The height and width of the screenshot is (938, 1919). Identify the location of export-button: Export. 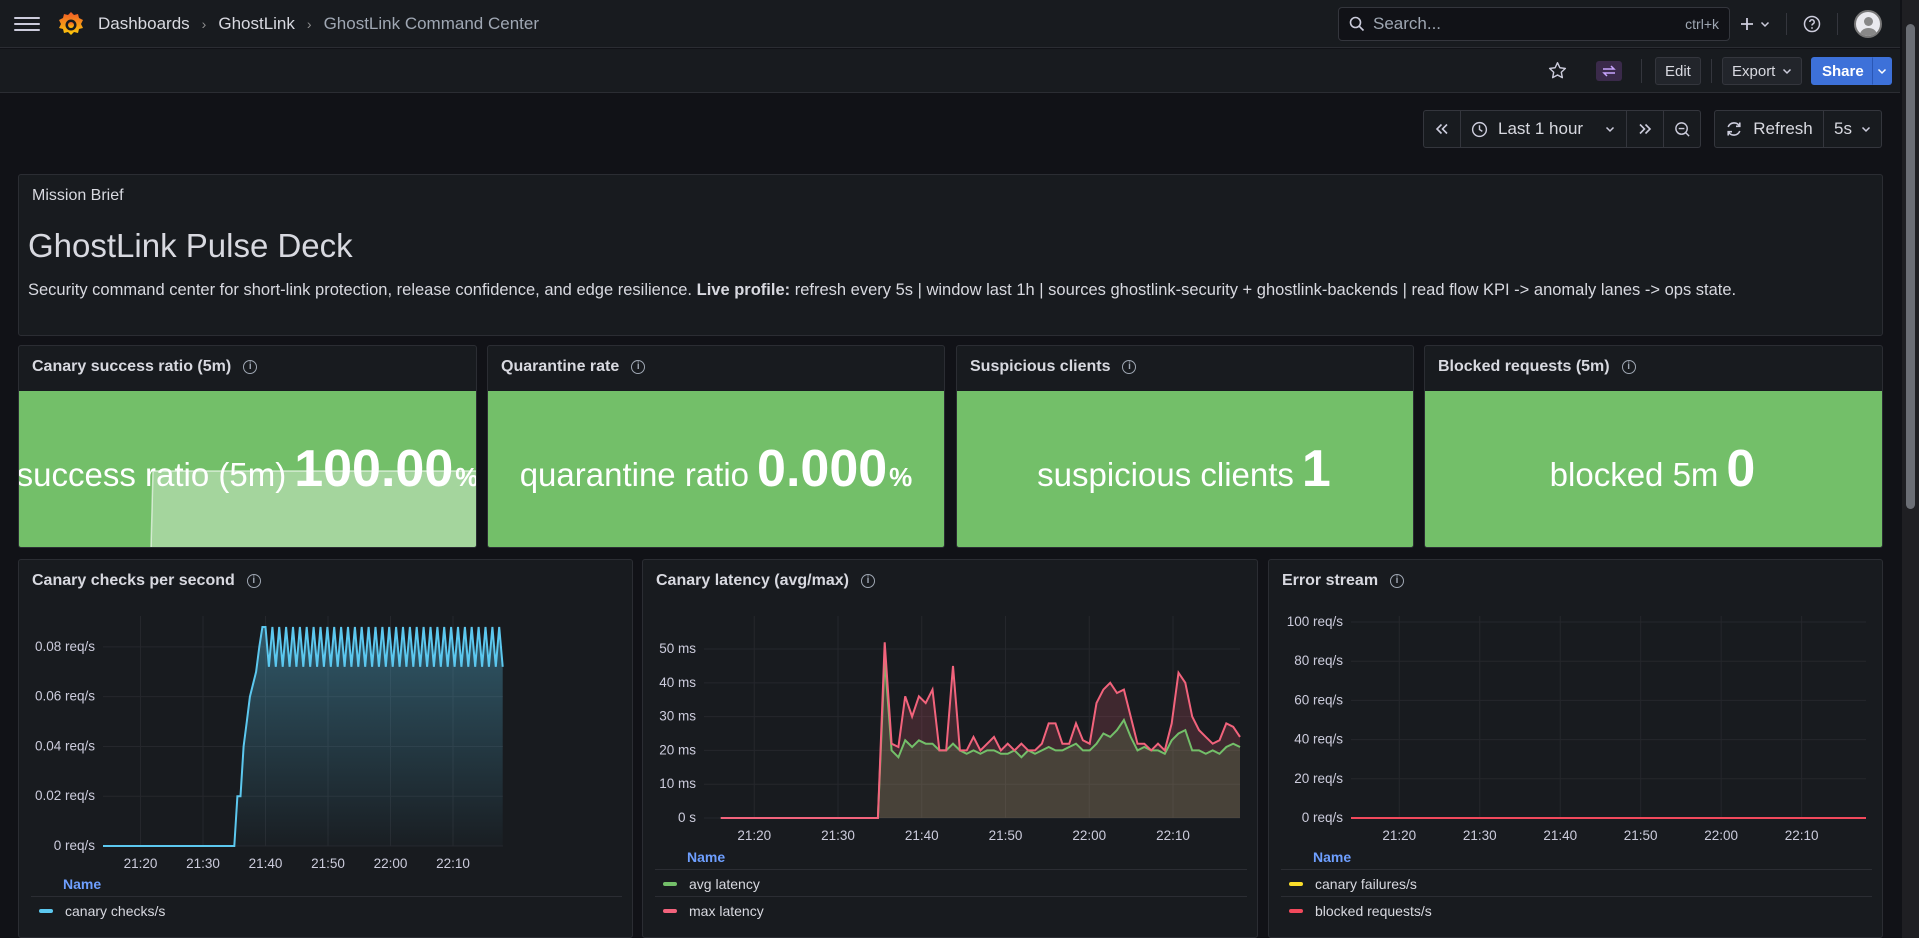
(1762, 71).